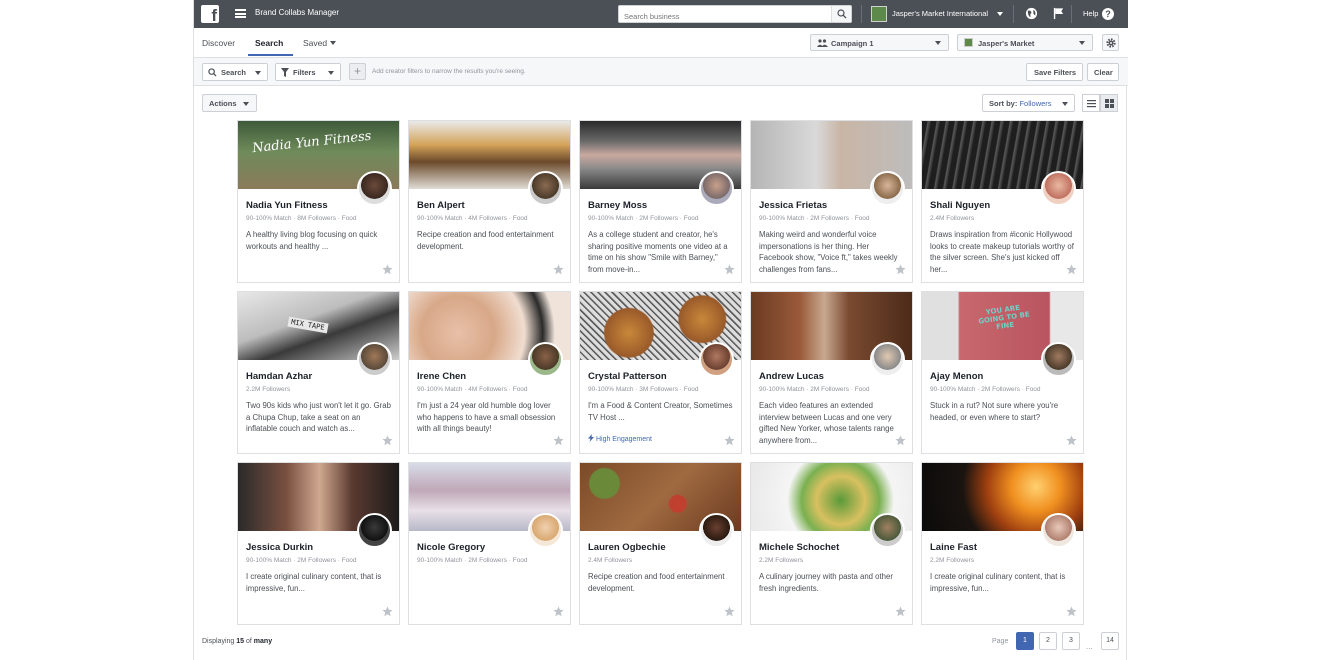 The width and height of the screenshot is (1320, 660). Describe the element at coordinates (441, 205) in the screenshot. I see `creator-name: Ben Alpert` at that location.